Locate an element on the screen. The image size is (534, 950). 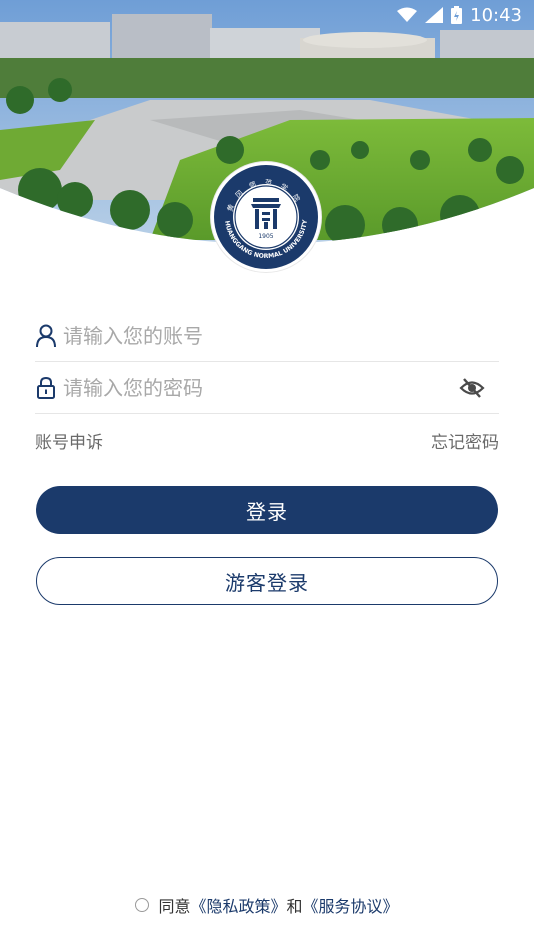
service-agreement-link: 《服务协议》 is located at coordinates (351, 905).